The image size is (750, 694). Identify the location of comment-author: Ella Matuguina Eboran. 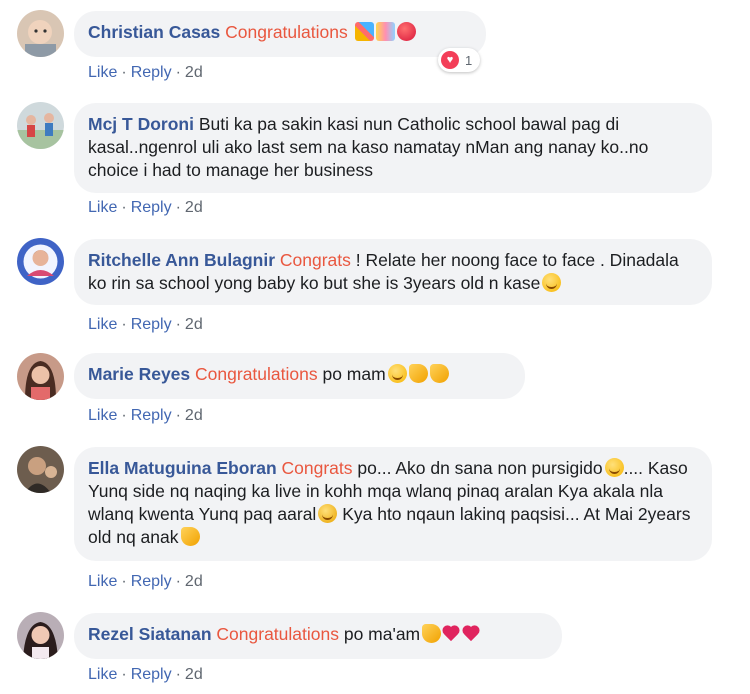
(182, 468).